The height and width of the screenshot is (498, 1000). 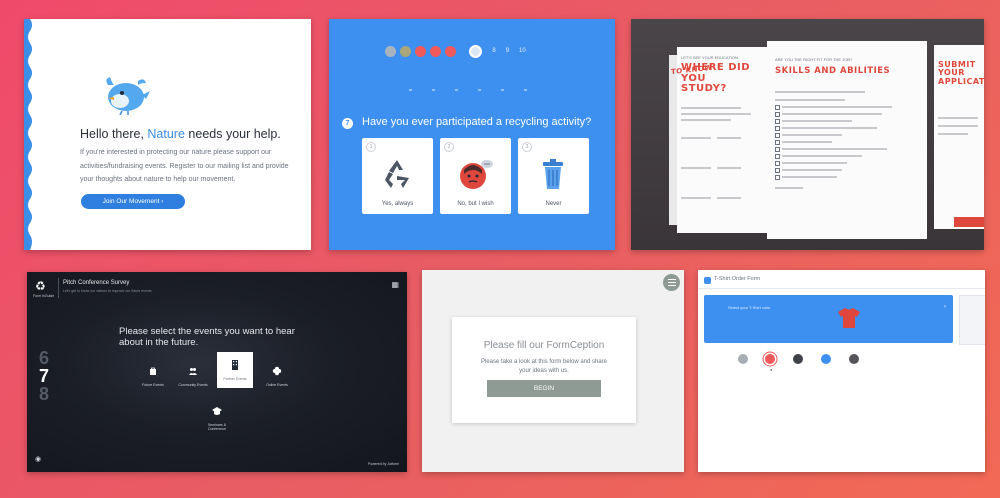 I want to click on microphone-icon: ◉, so click(x=38, y=459).